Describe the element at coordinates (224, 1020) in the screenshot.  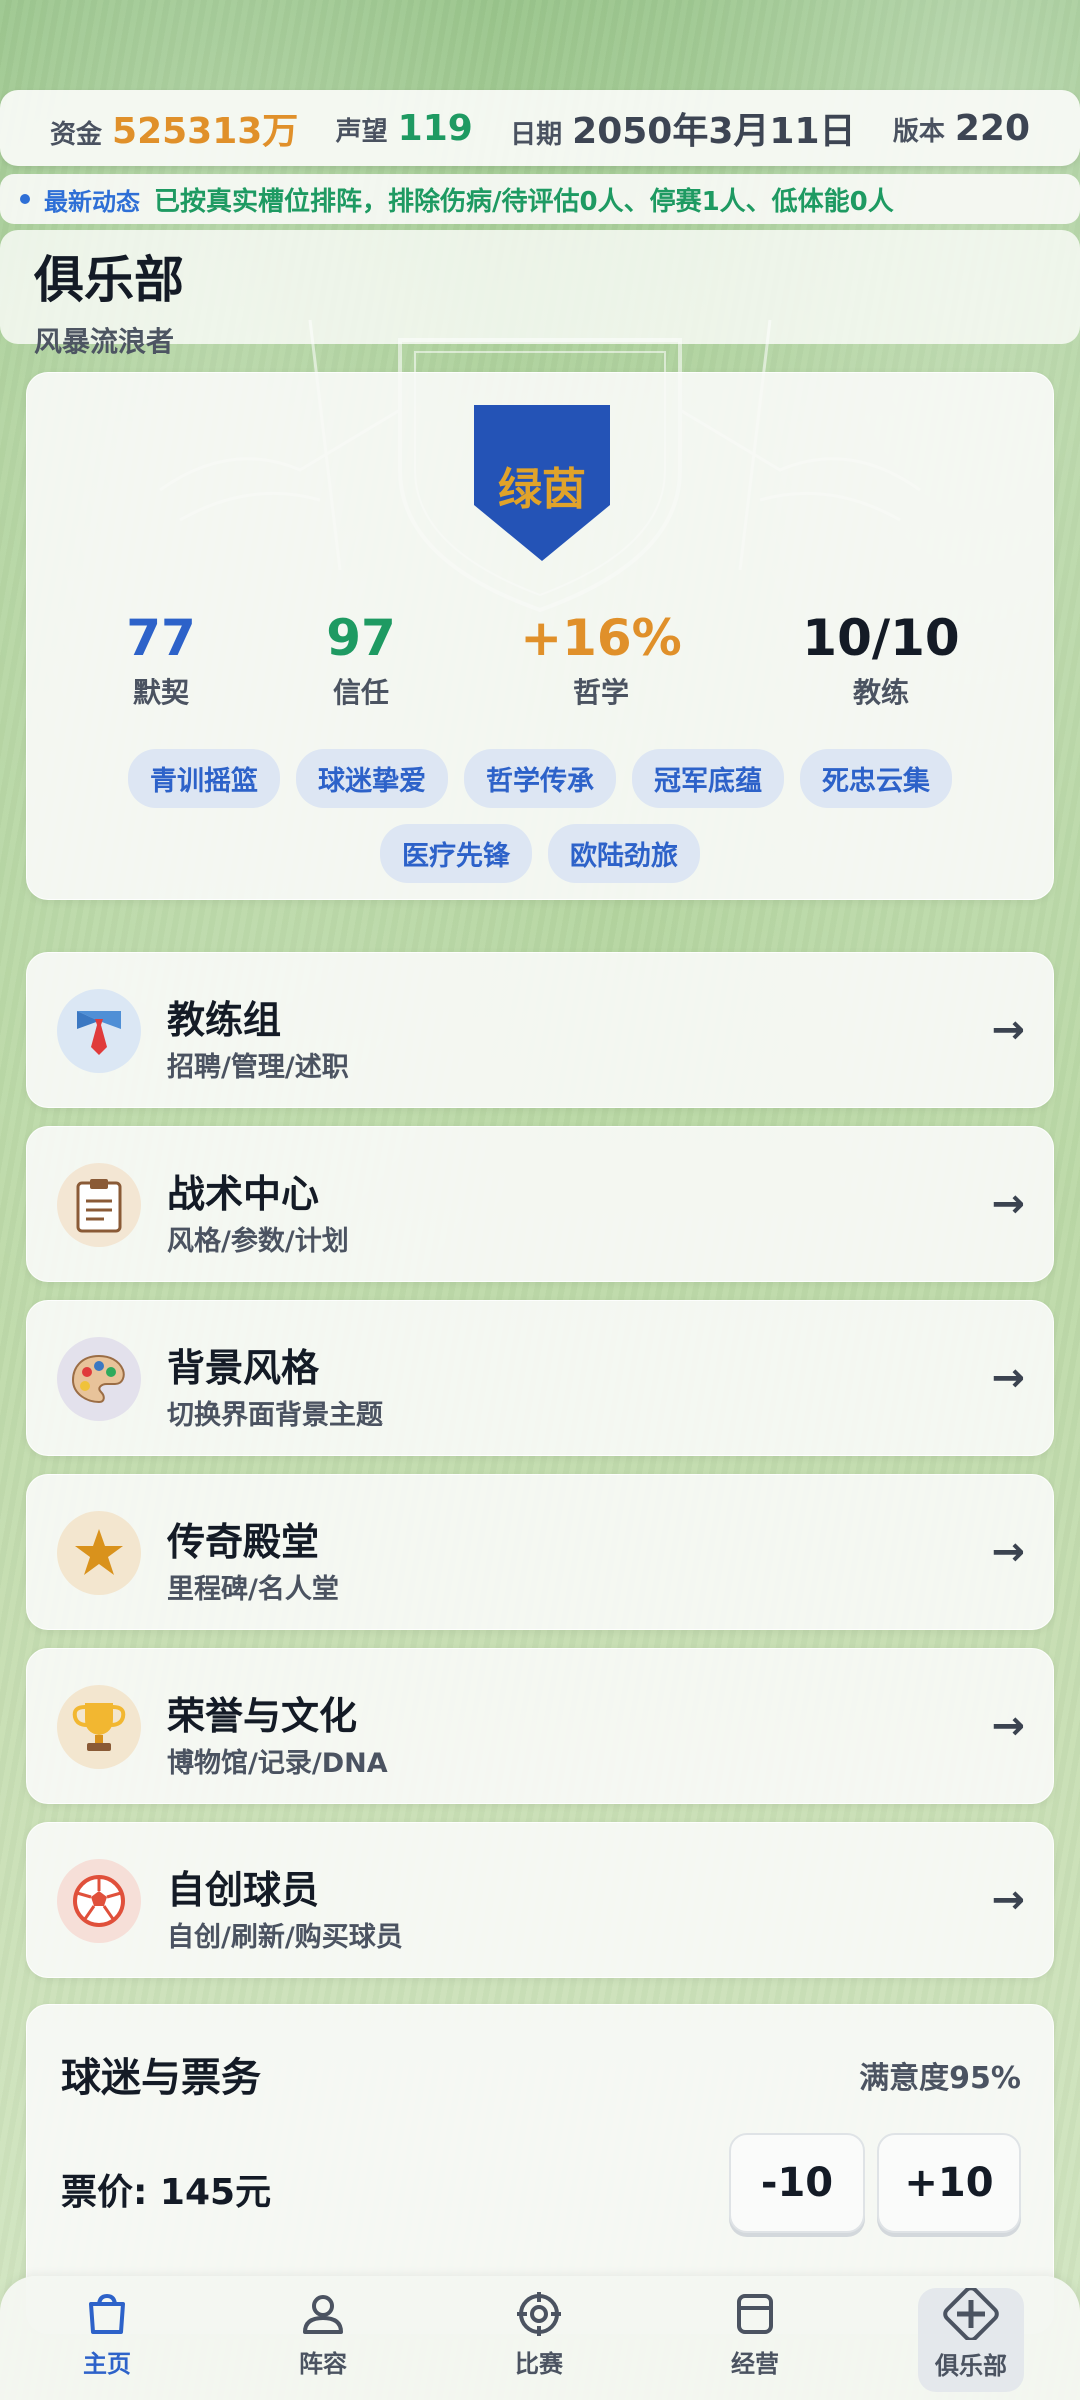
I see `menu-title: 教练组` at that location.